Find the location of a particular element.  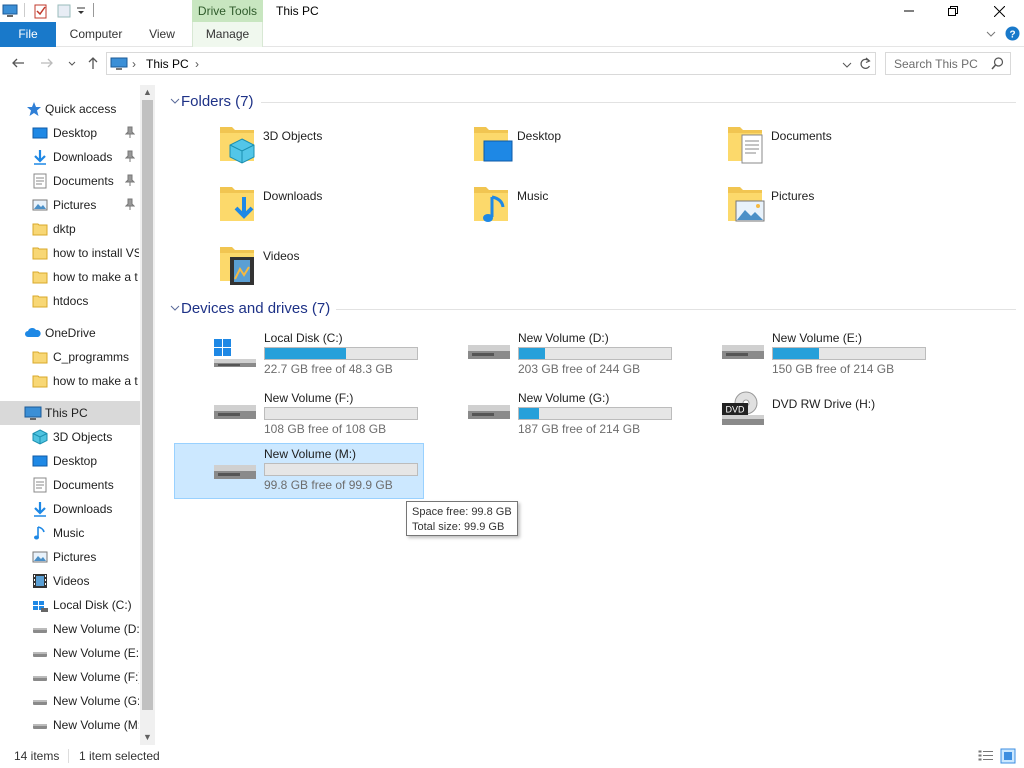

customize-quick-access-icon is located at coordinates (84, 11).